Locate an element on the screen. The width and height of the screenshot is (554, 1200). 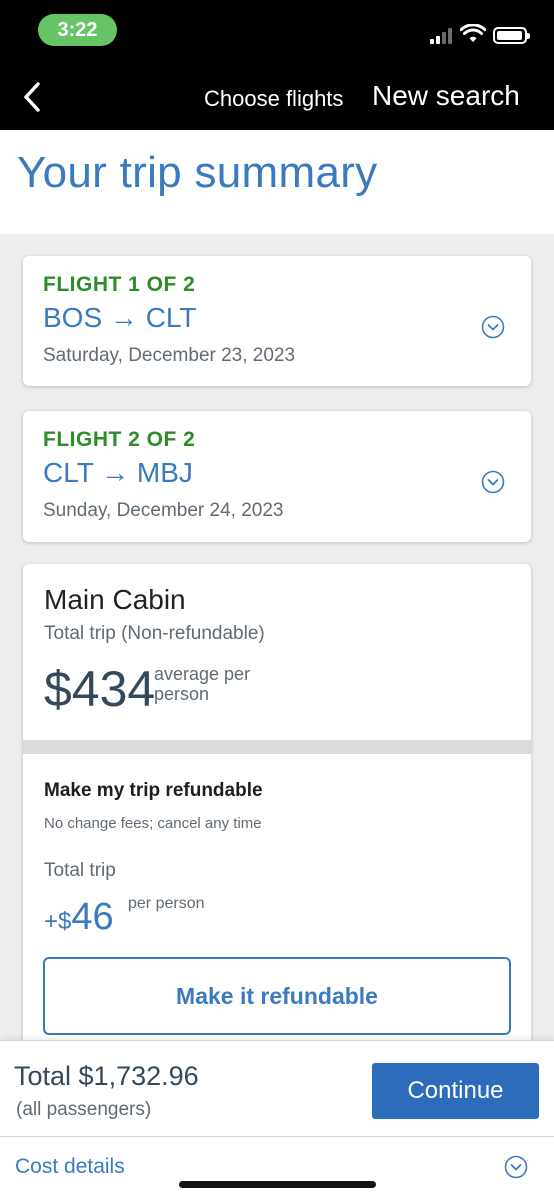
refund-price: +$46 is located at coordinates (79, 917).